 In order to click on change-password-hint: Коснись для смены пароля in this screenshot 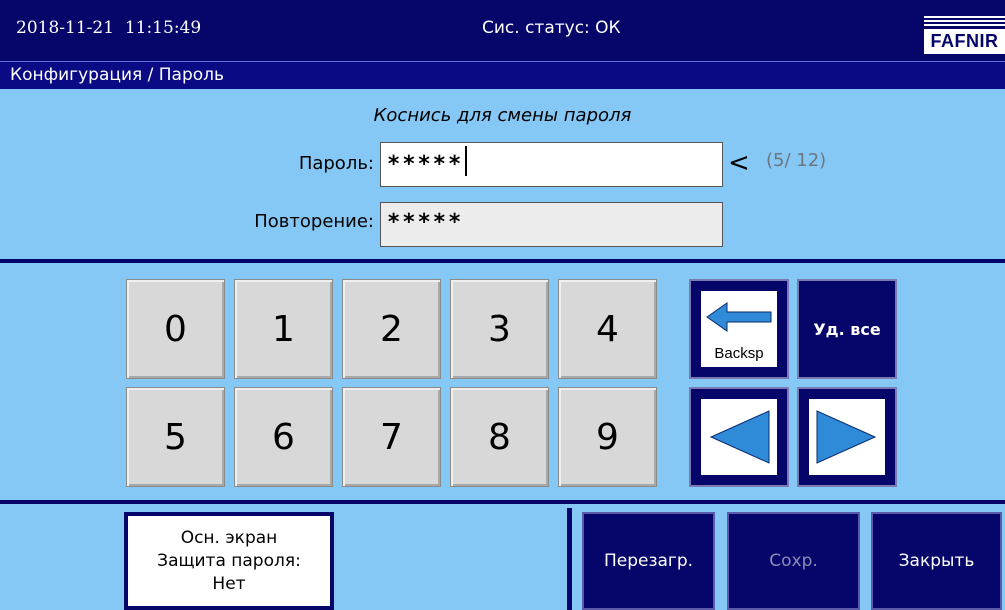, I will do `click(502, 115)`.